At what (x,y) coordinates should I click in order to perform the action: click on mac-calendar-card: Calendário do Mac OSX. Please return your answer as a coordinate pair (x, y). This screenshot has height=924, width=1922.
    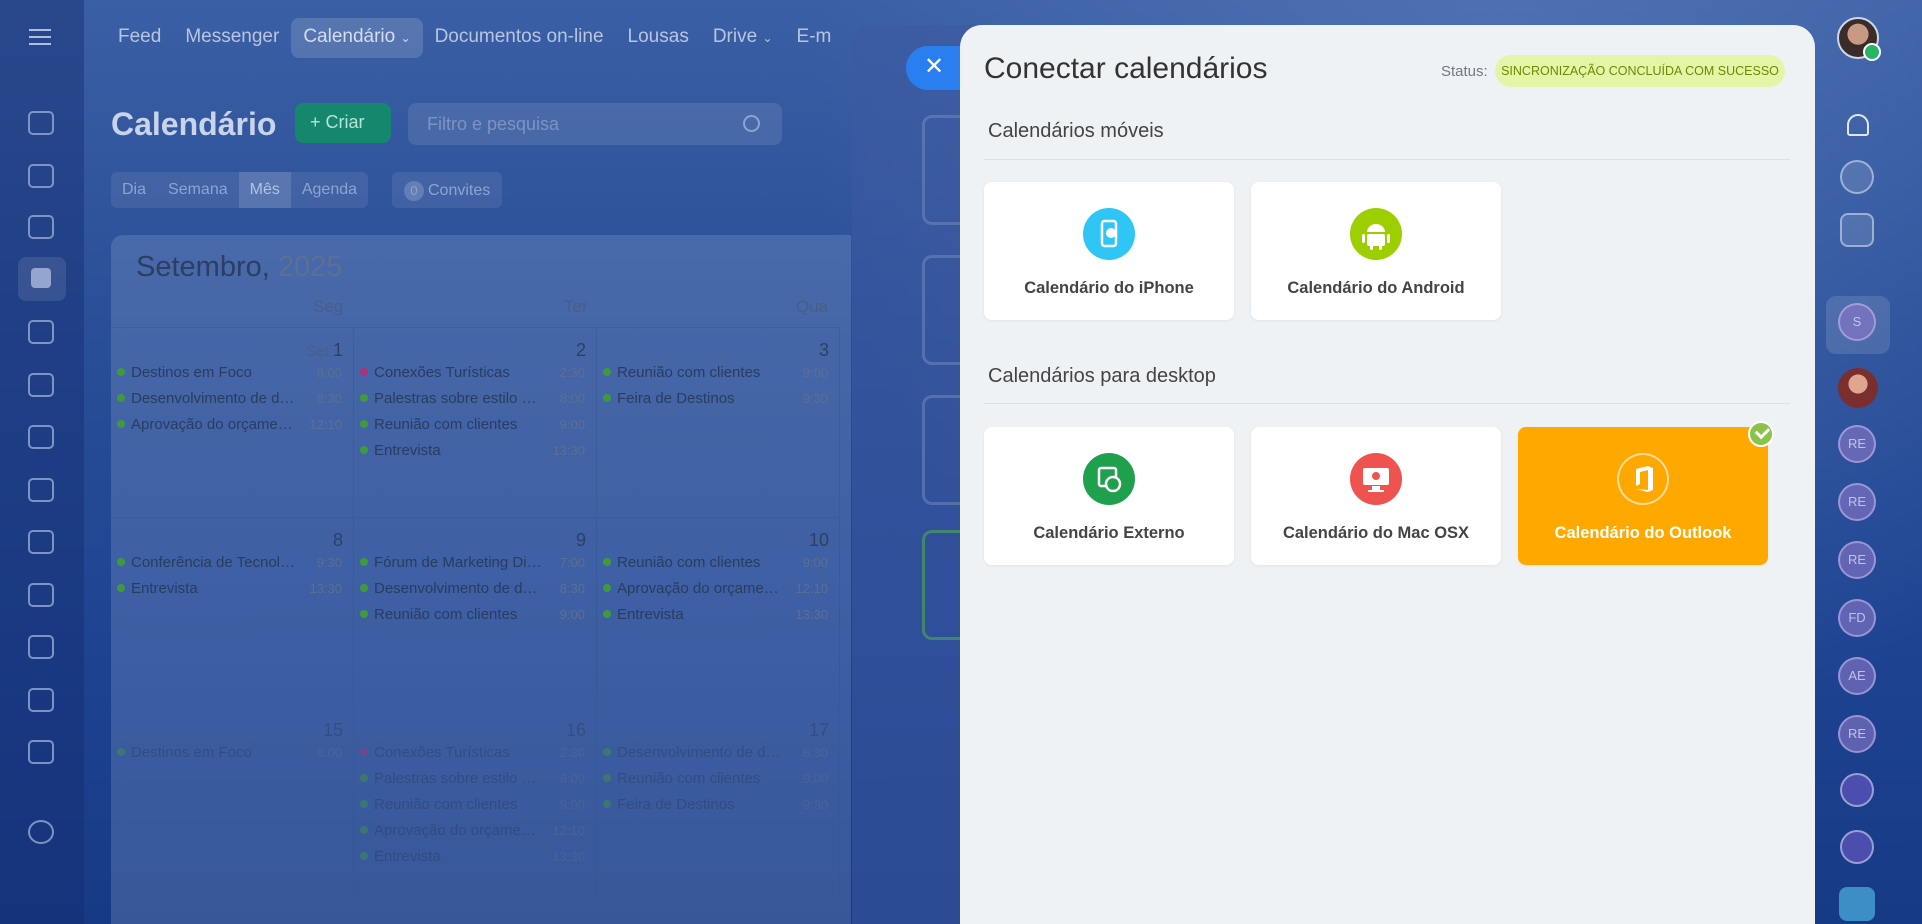
    Looking at the image, I should click on (1376, 496).